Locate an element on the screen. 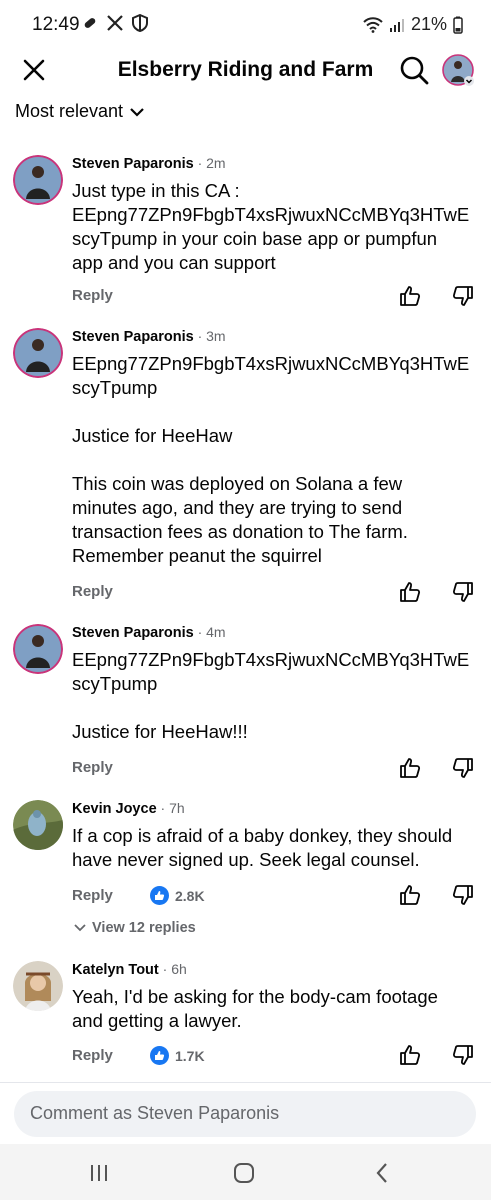 The height and width of the screenshot is (1200, 491). view-replies-label: View 12 replies is located at coordinates (144, 928).